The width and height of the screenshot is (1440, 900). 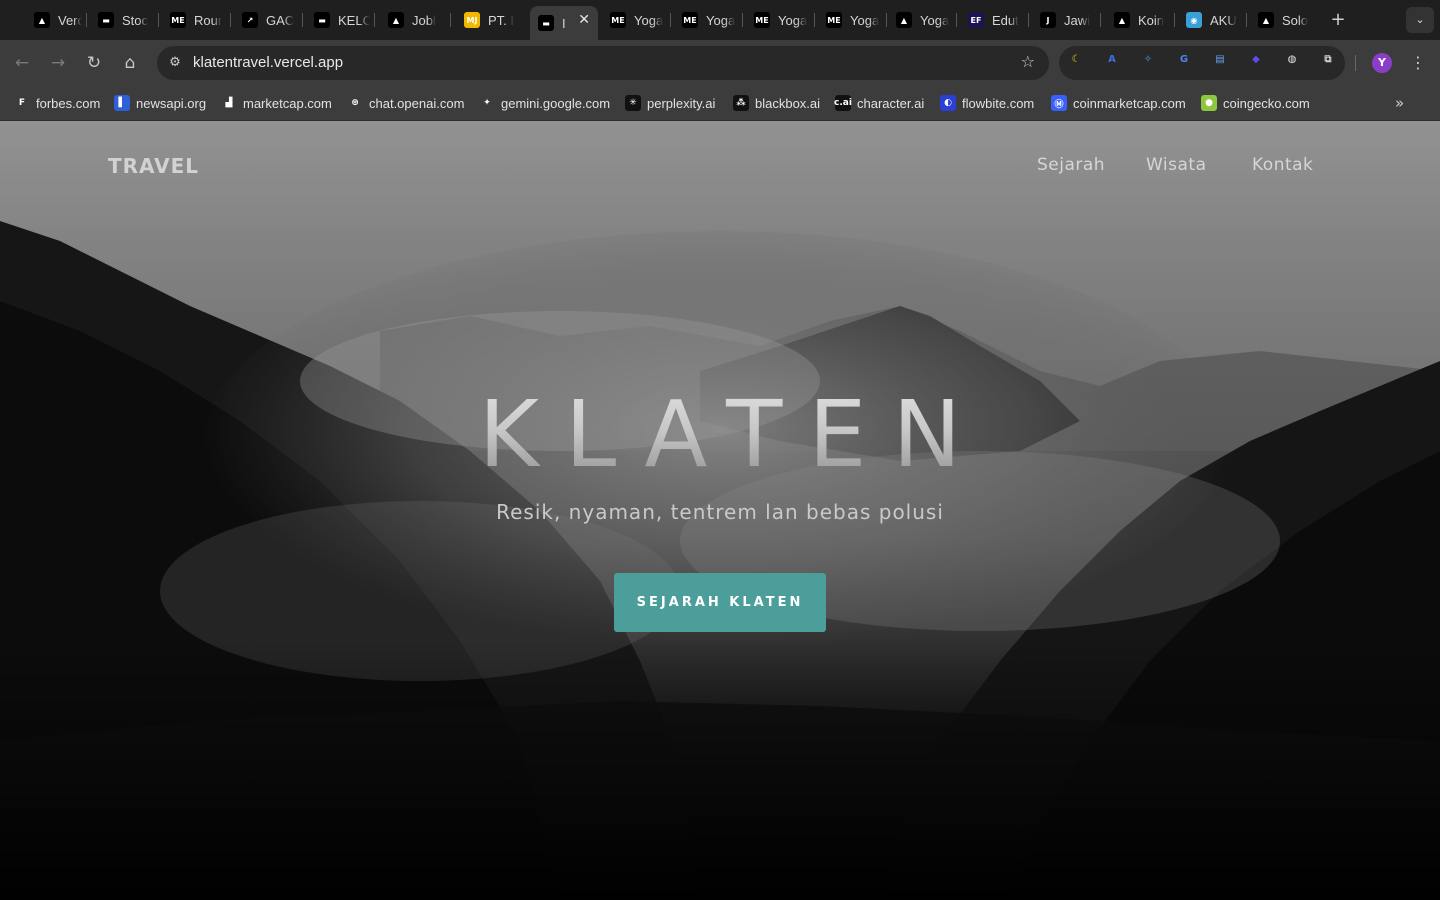 What do you see at coordinates (57, 103) in the screenshot?
I see `bookmark-item: Fforbes.com` at bounding box center [57, 103].